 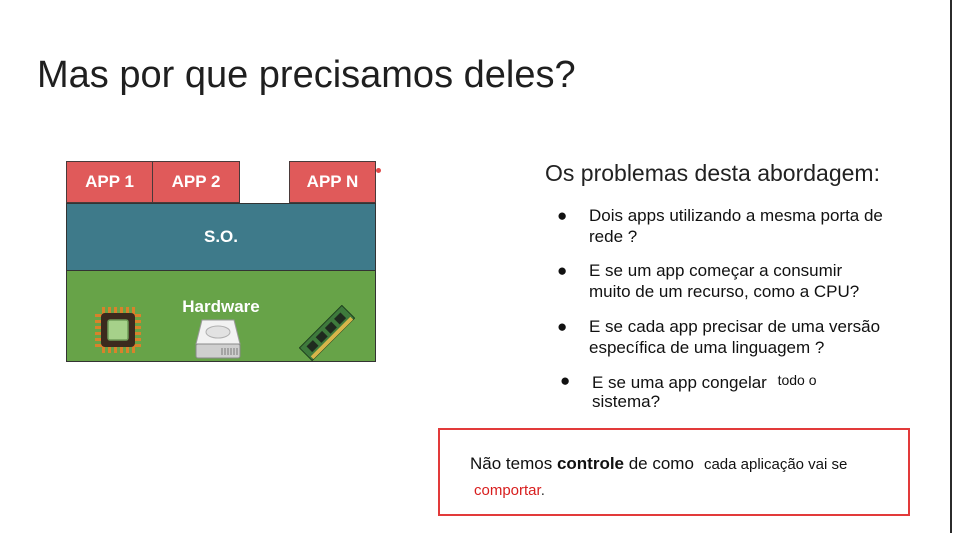 What do you see at coordinates (712, 173) in the screenshot?
I see `problems-heading: Os problemas desta abordagem:` at bounding box center [712, 173].